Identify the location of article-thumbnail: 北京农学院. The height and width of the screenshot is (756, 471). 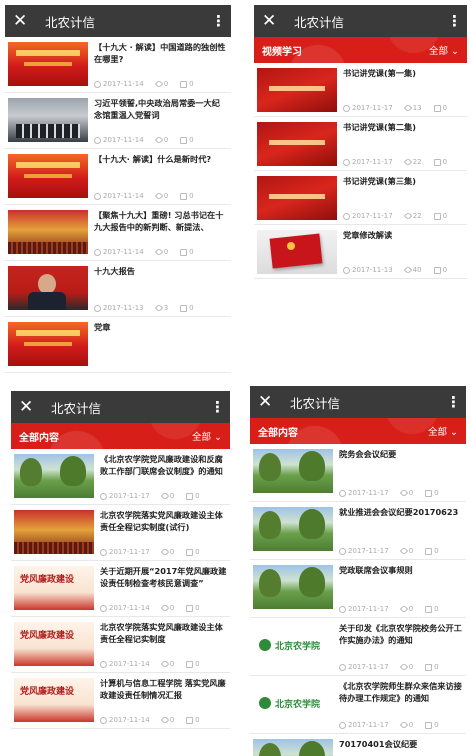
(293, 703).